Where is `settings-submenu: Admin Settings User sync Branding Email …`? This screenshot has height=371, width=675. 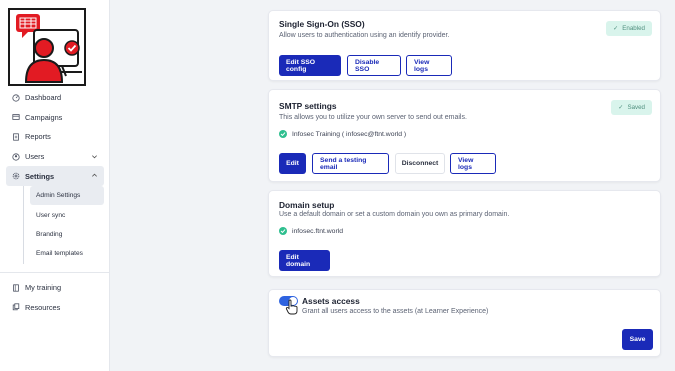
settings-submenu: Admin Settings User sync Branding Email … is located at coordinates (63, 224).